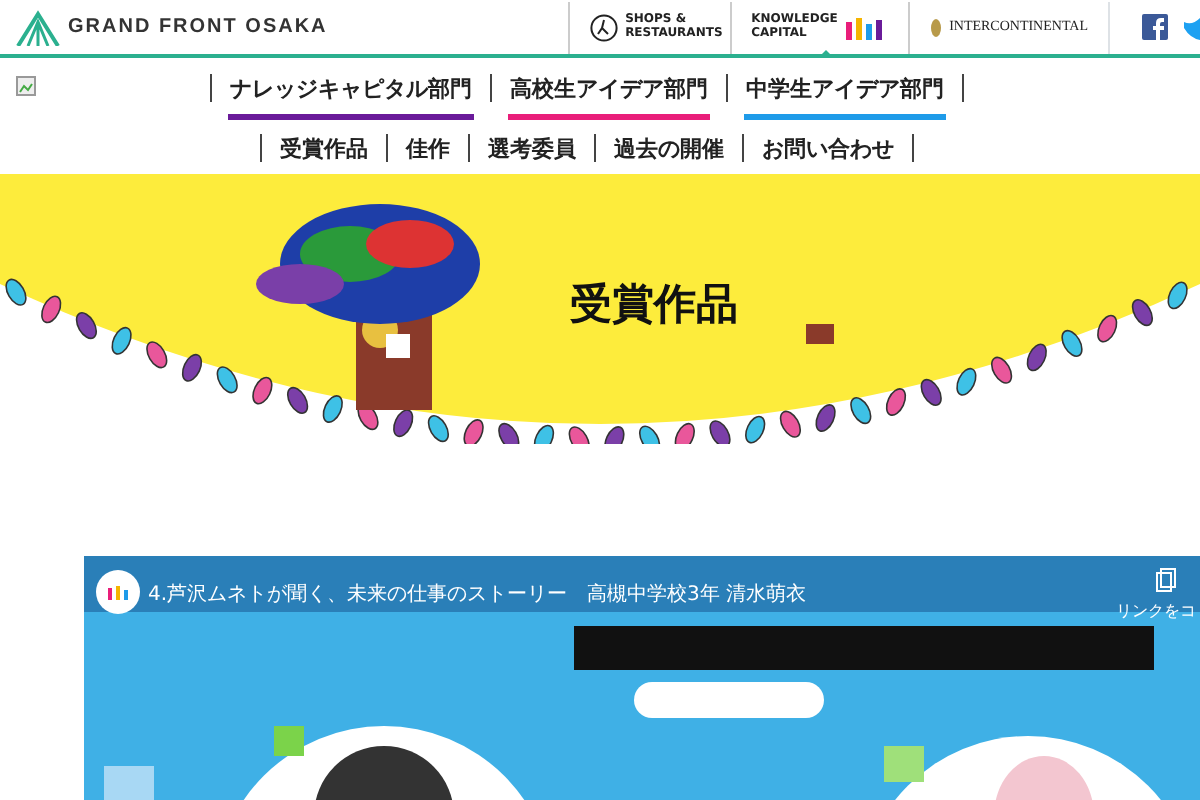 The height and width of the screenshot is (800, 1200). Describe the element at coordinates (38, 27) in the screenshot. I see `logo-icon` at that location.